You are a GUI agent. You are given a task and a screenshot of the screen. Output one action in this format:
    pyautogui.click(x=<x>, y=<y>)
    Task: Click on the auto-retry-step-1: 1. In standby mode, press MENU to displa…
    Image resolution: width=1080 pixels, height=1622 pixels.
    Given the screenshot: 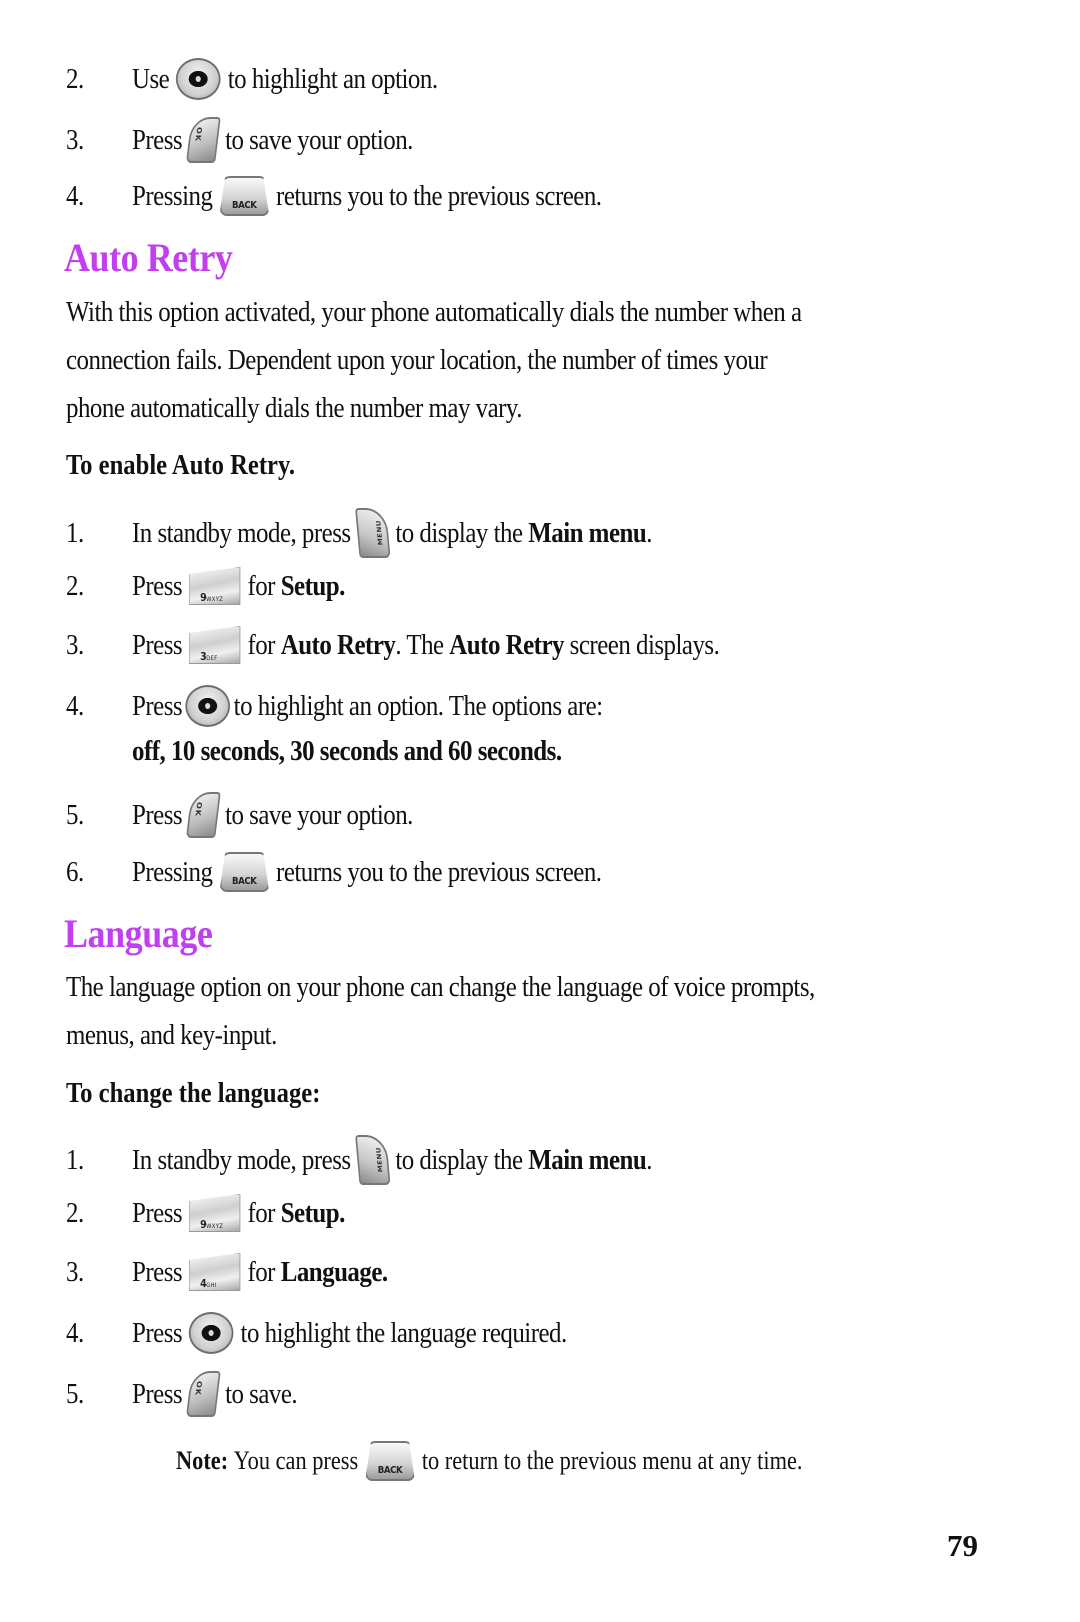 What is the action you would take?
    pyautogui.click(x=401, y=533)
    